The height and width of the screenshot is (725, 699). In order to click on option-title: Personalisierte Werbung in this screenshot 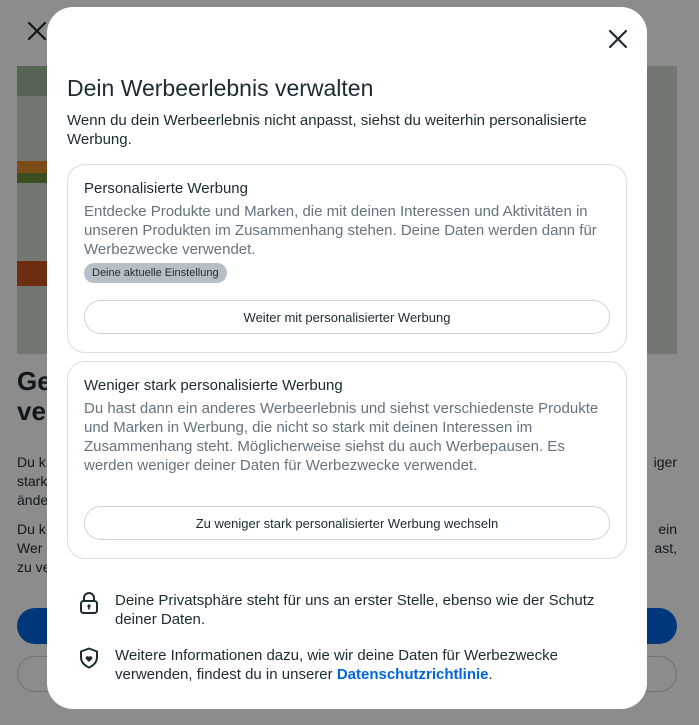, I will do `click(166, 188)`.